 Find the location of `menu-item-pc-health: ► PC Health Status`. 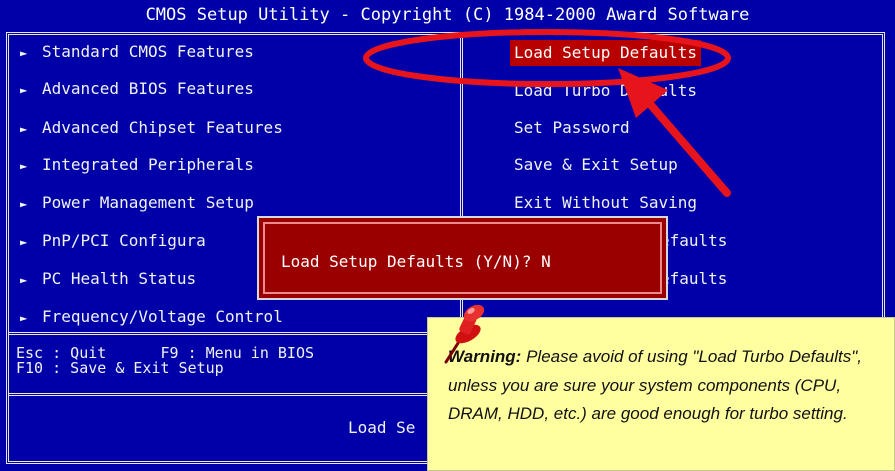

menu-item-pc-health: ► PC Health Status is located at coordinates (108, 279).